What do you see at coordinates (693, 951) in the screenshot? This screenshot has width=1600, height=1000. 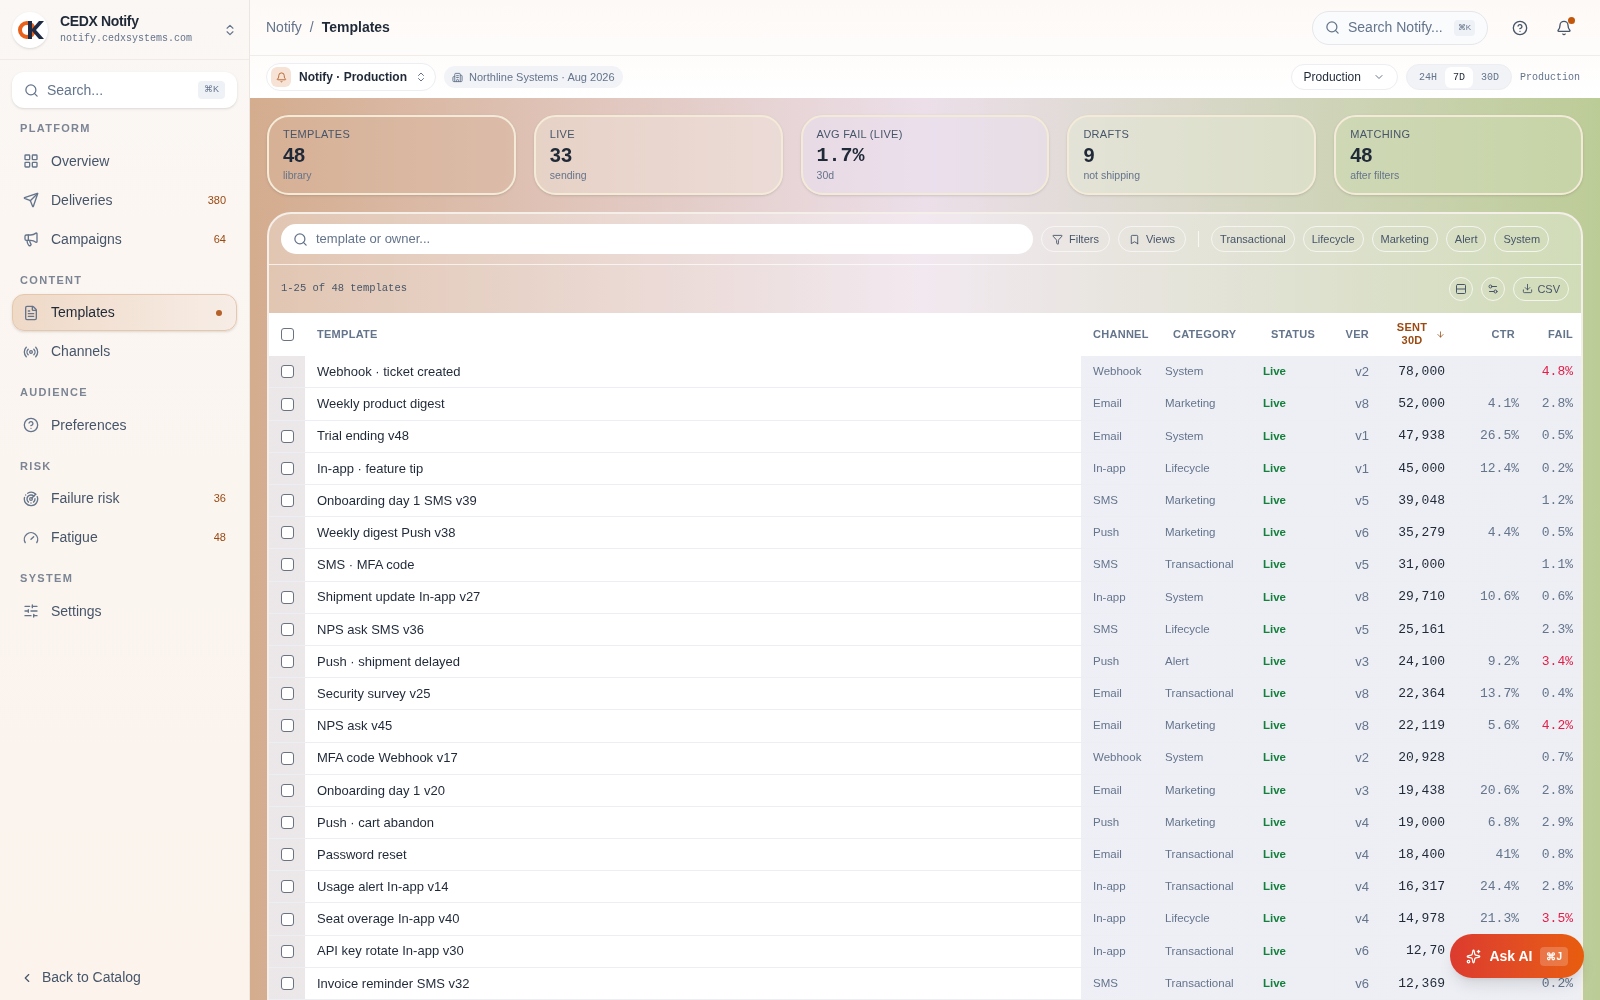 I see `template-name: API key rotate In-app v30` at bounding box center [693, 951].